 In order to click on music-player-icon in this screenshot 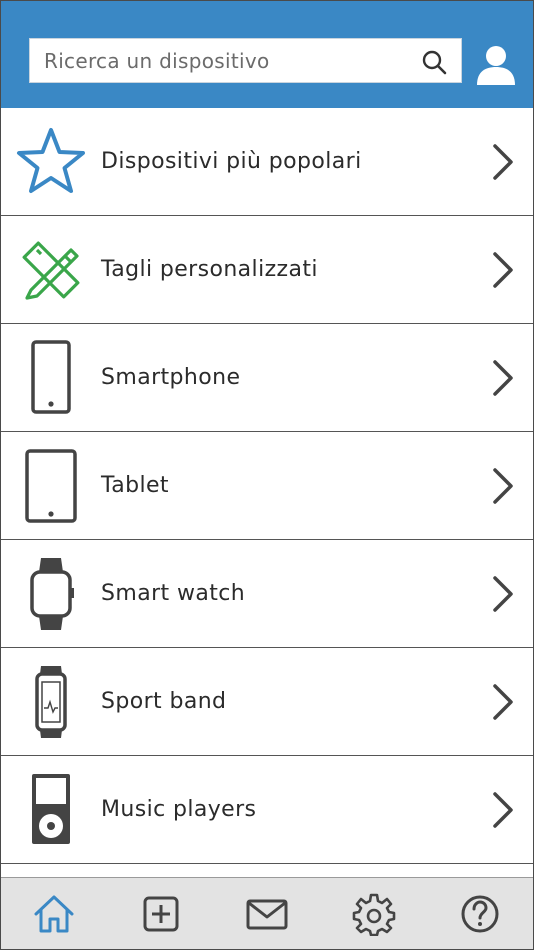, I will do `click(51, 809)`.